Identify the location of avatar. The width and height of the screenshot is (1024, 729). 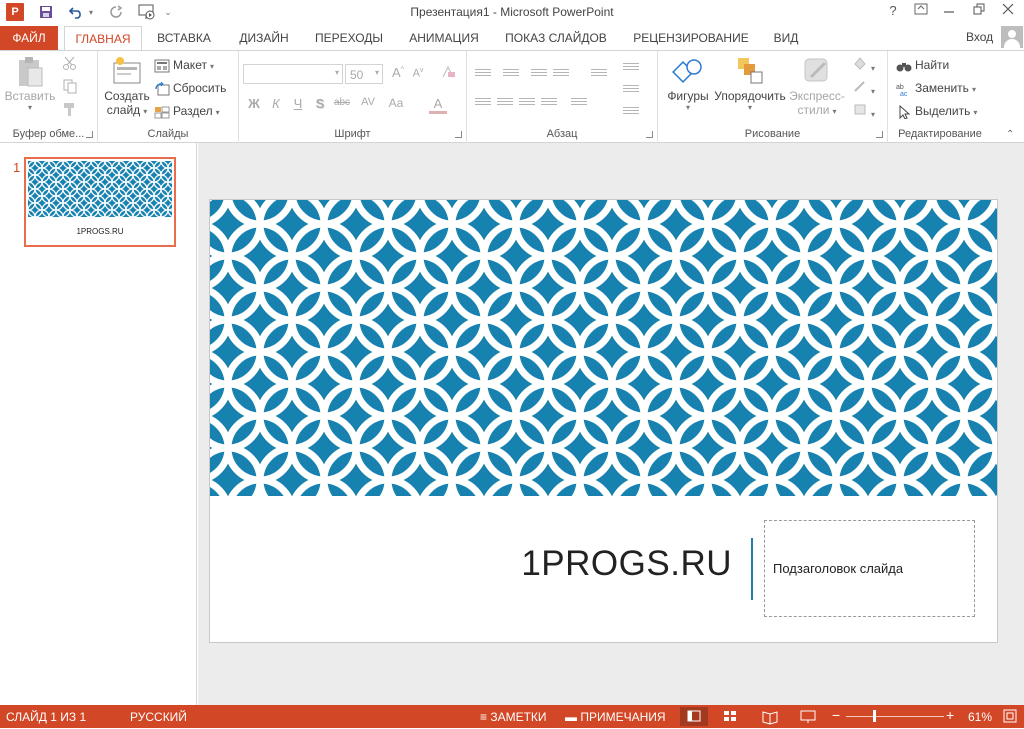
(1012, 37).